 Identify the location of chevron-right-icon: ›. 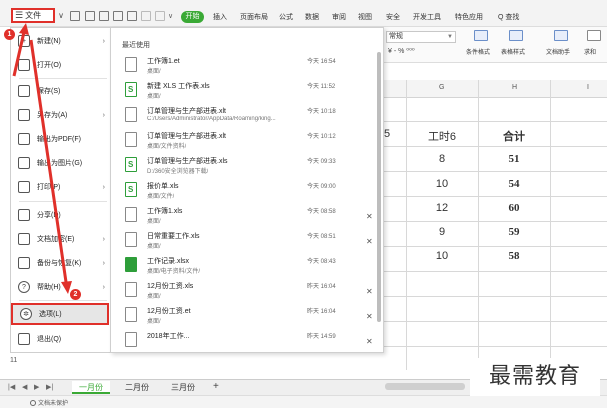
(103, 115).